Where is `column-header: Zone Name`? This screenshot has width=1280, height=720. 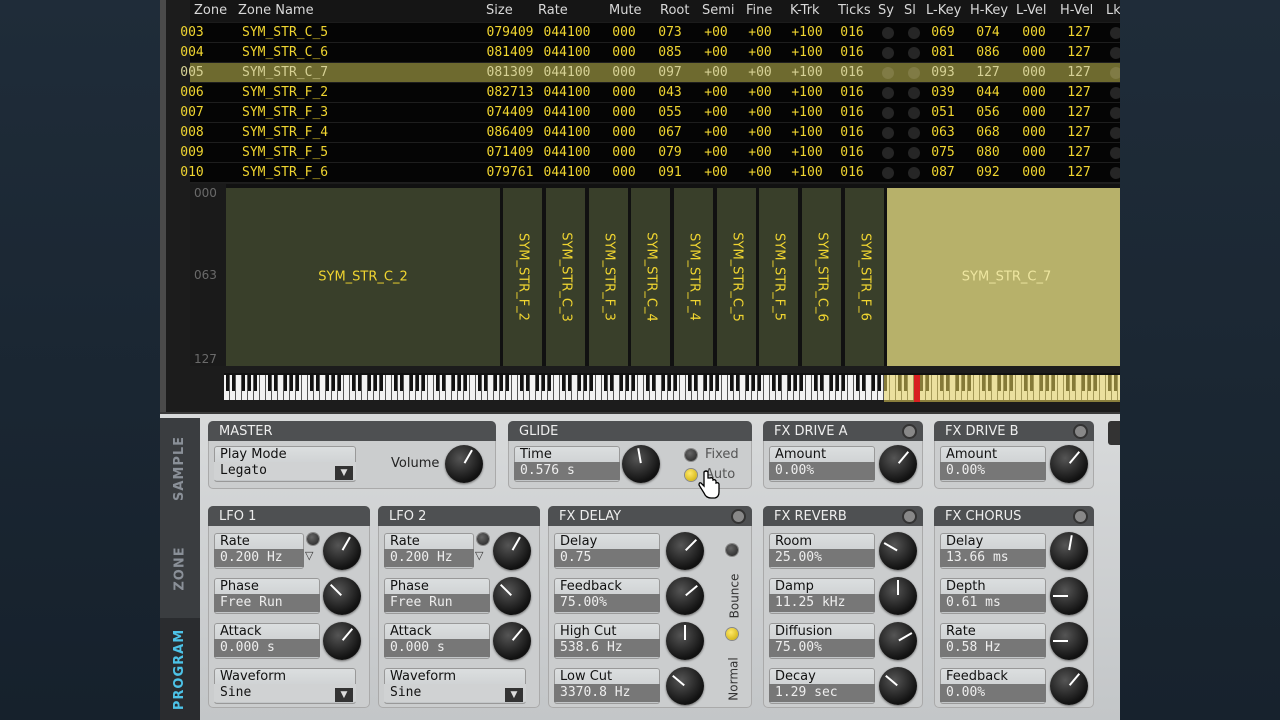
column-header: Zone Name is located at coordinates (276, 10).